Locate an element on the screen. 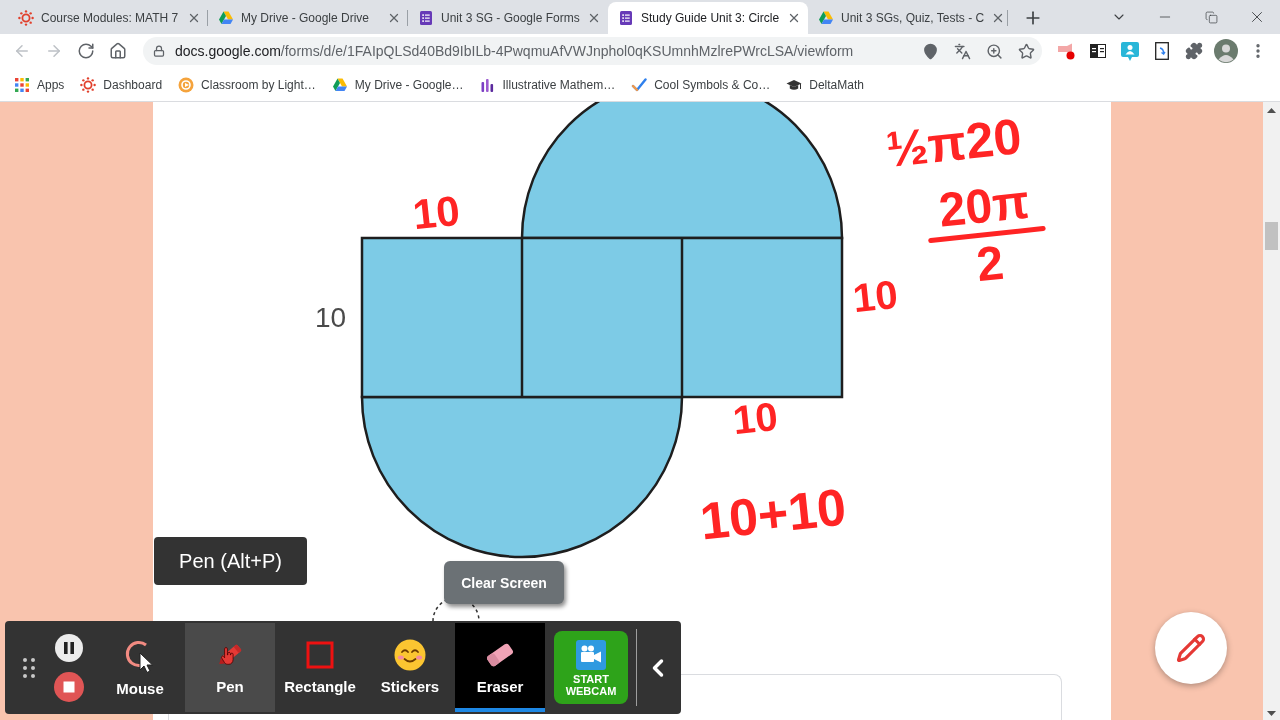  hand-cursor-icon is located at coordinates (228, 656).